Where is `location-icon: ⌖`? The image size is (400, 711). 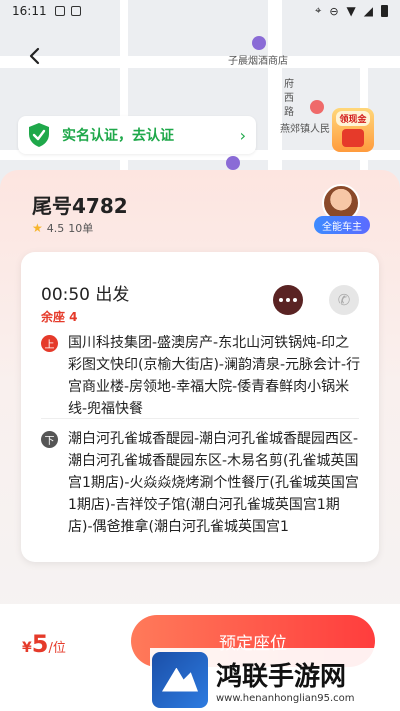
location-icon: ⌖ is located at coordinates (318, 10).